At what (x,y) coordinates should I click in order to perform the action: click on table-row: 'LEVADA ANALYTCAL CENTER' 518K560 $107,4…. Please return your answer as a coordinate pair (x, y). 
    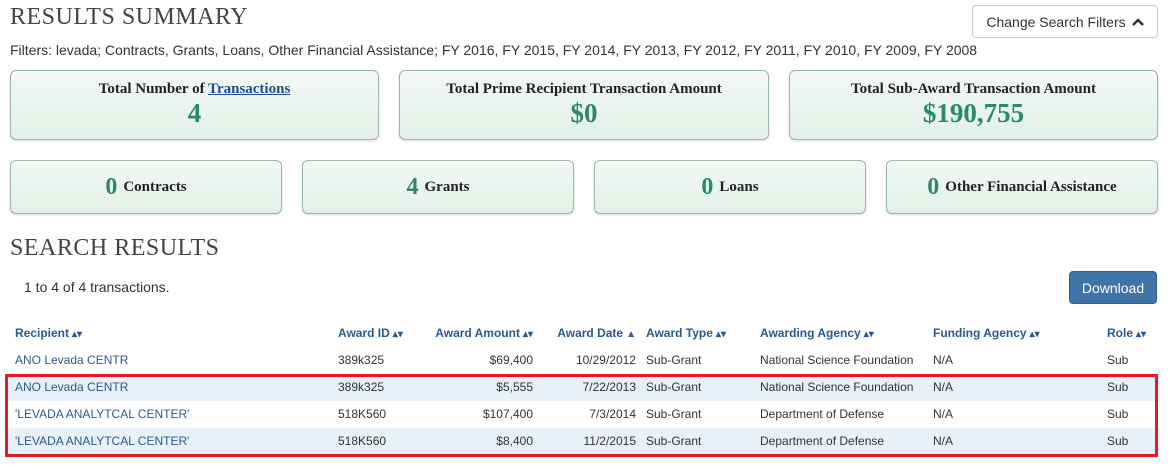
    Looking at the image, I should click on (584, 414).